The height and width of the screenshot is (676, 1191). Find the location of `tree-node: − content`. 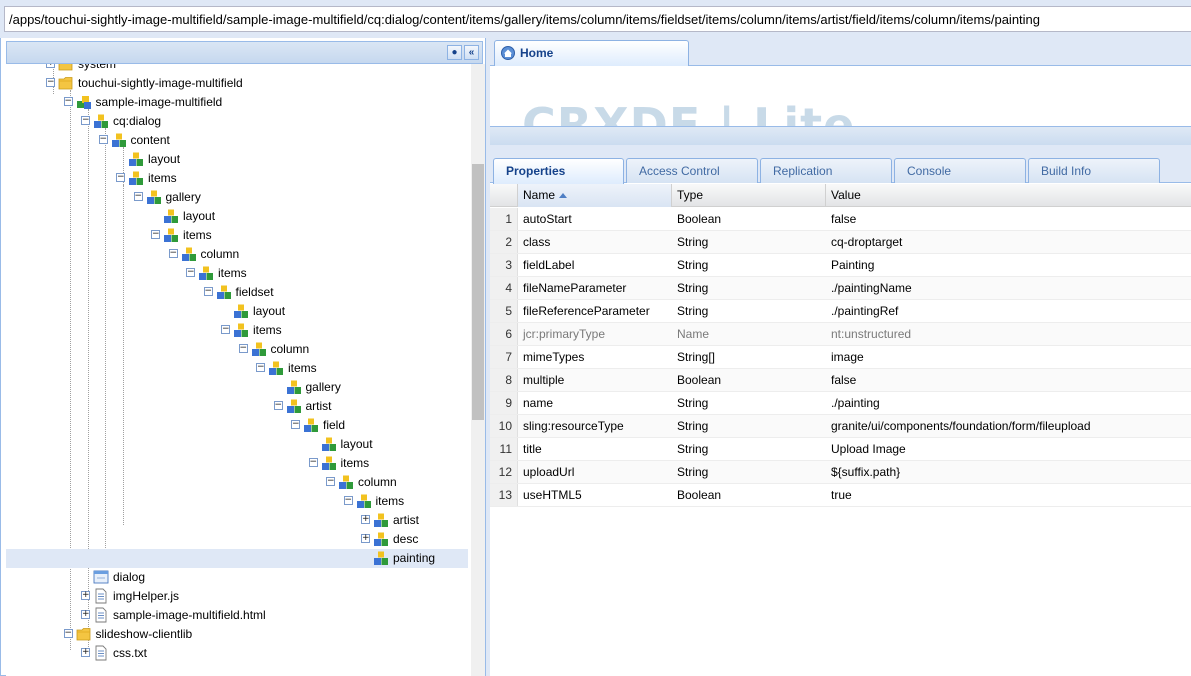

tree-node: − content is located at coordinates (282, 140).